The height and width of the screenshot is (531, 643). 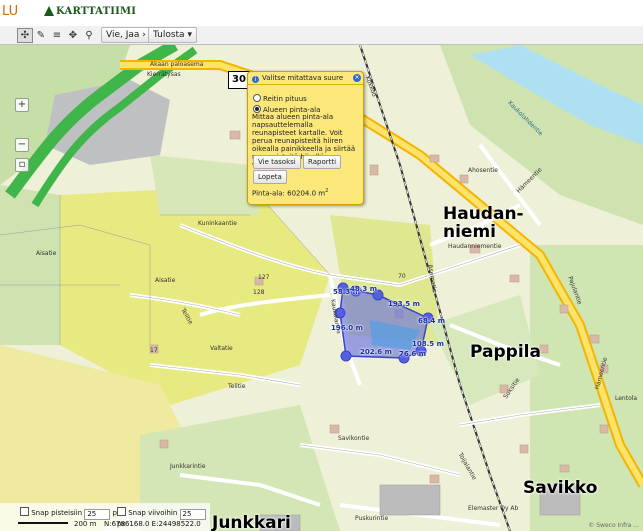 What do you see at coordinates (376, 352) in the screenshot?
I see `segment-length-label: 202.6 m` at bounding box center [376, 352].